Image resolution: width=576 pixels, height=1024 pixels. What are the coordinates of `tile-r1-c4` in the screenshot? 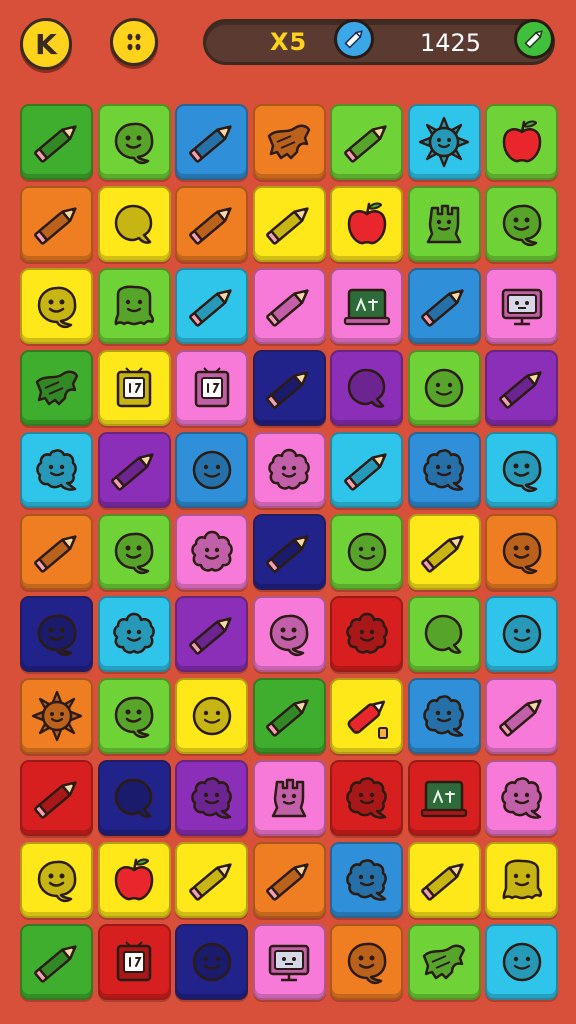 It's located at (289, 142).